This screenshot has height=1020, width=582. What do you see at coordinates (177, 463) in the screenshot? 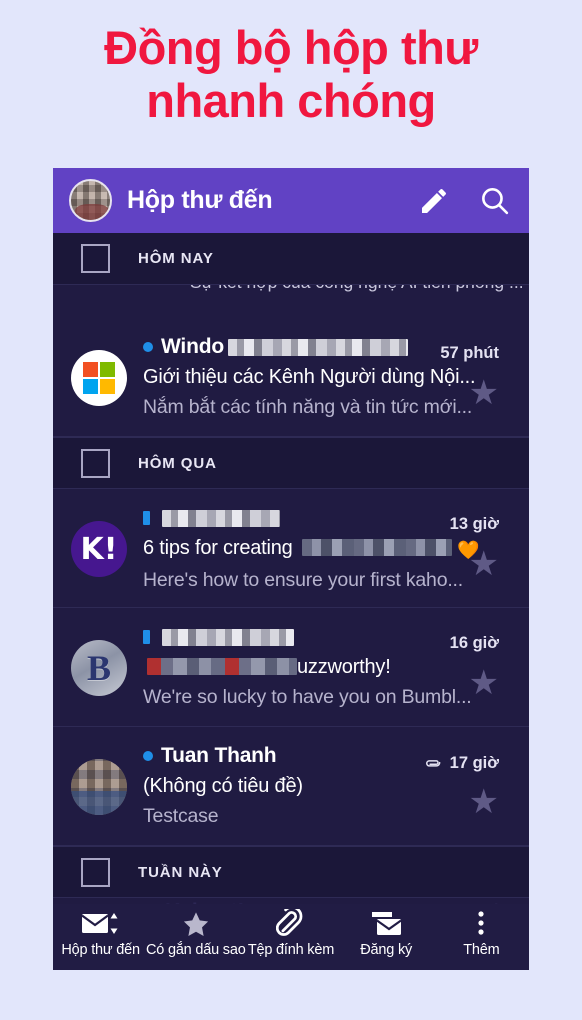
I see `section-label: HÔM QUA` at bounding box center [177, 463].